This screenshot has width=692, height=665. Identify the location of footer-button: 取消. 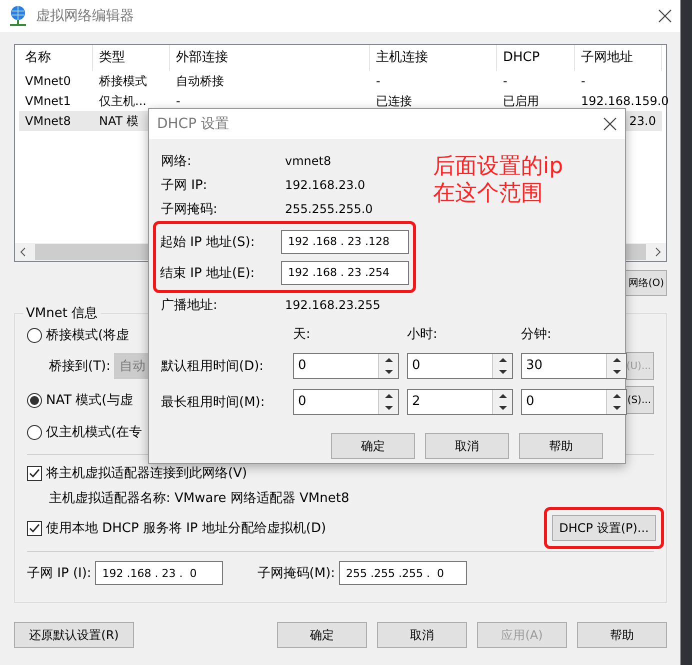
(422, 635).